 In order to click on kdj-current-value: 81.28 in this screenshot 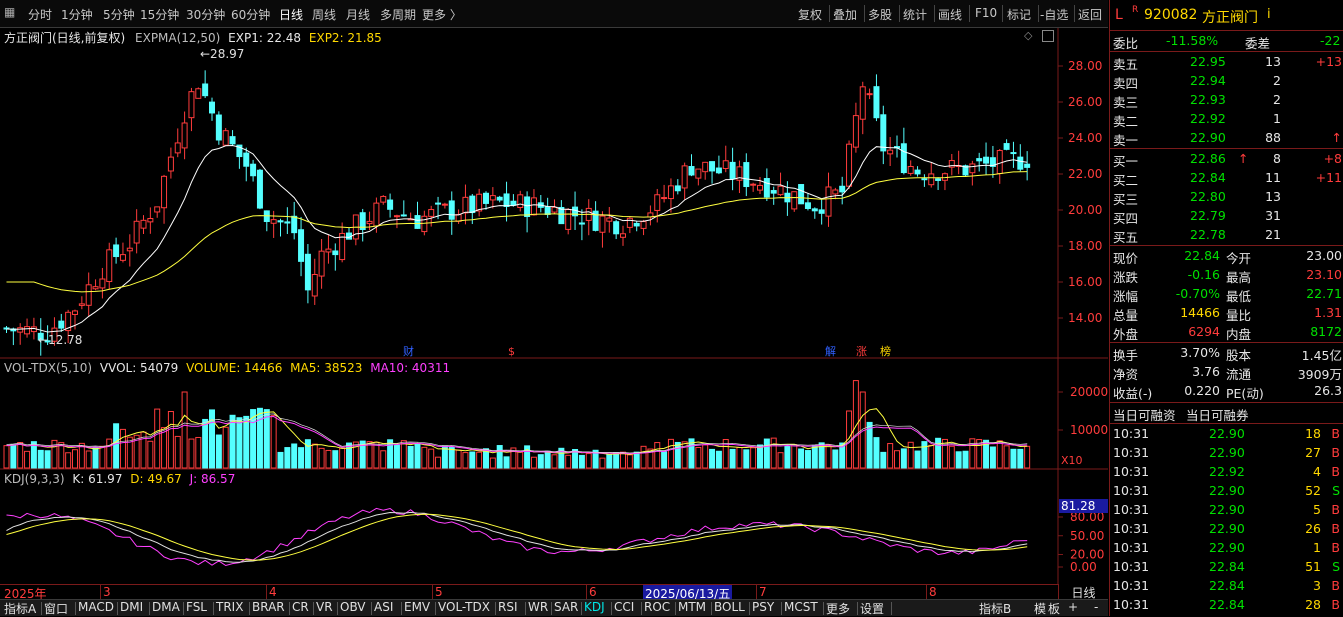, I will do `click(1078, 506)`.